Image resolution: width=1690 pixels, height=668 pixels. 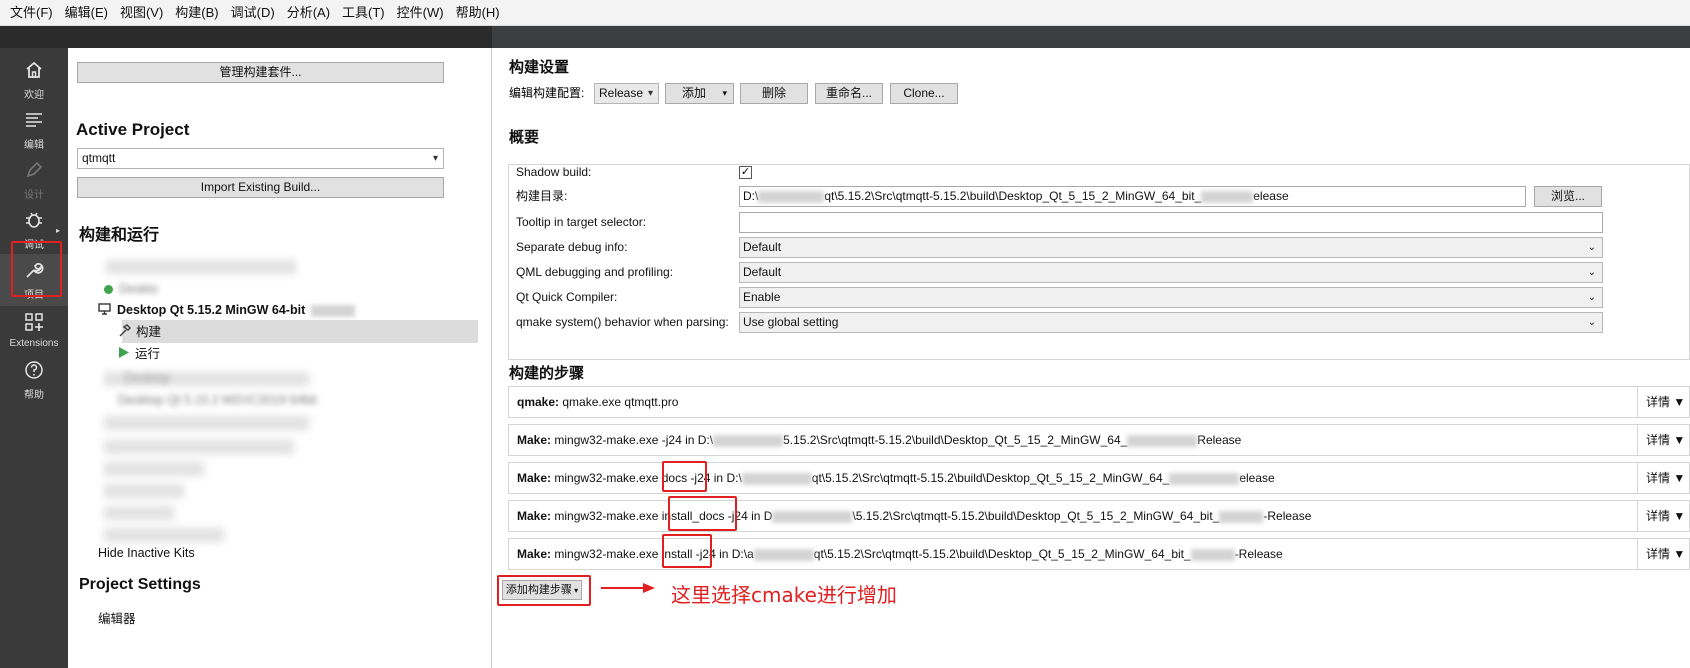 I want to click on tooltip-input, so click(x=1171, y=222).